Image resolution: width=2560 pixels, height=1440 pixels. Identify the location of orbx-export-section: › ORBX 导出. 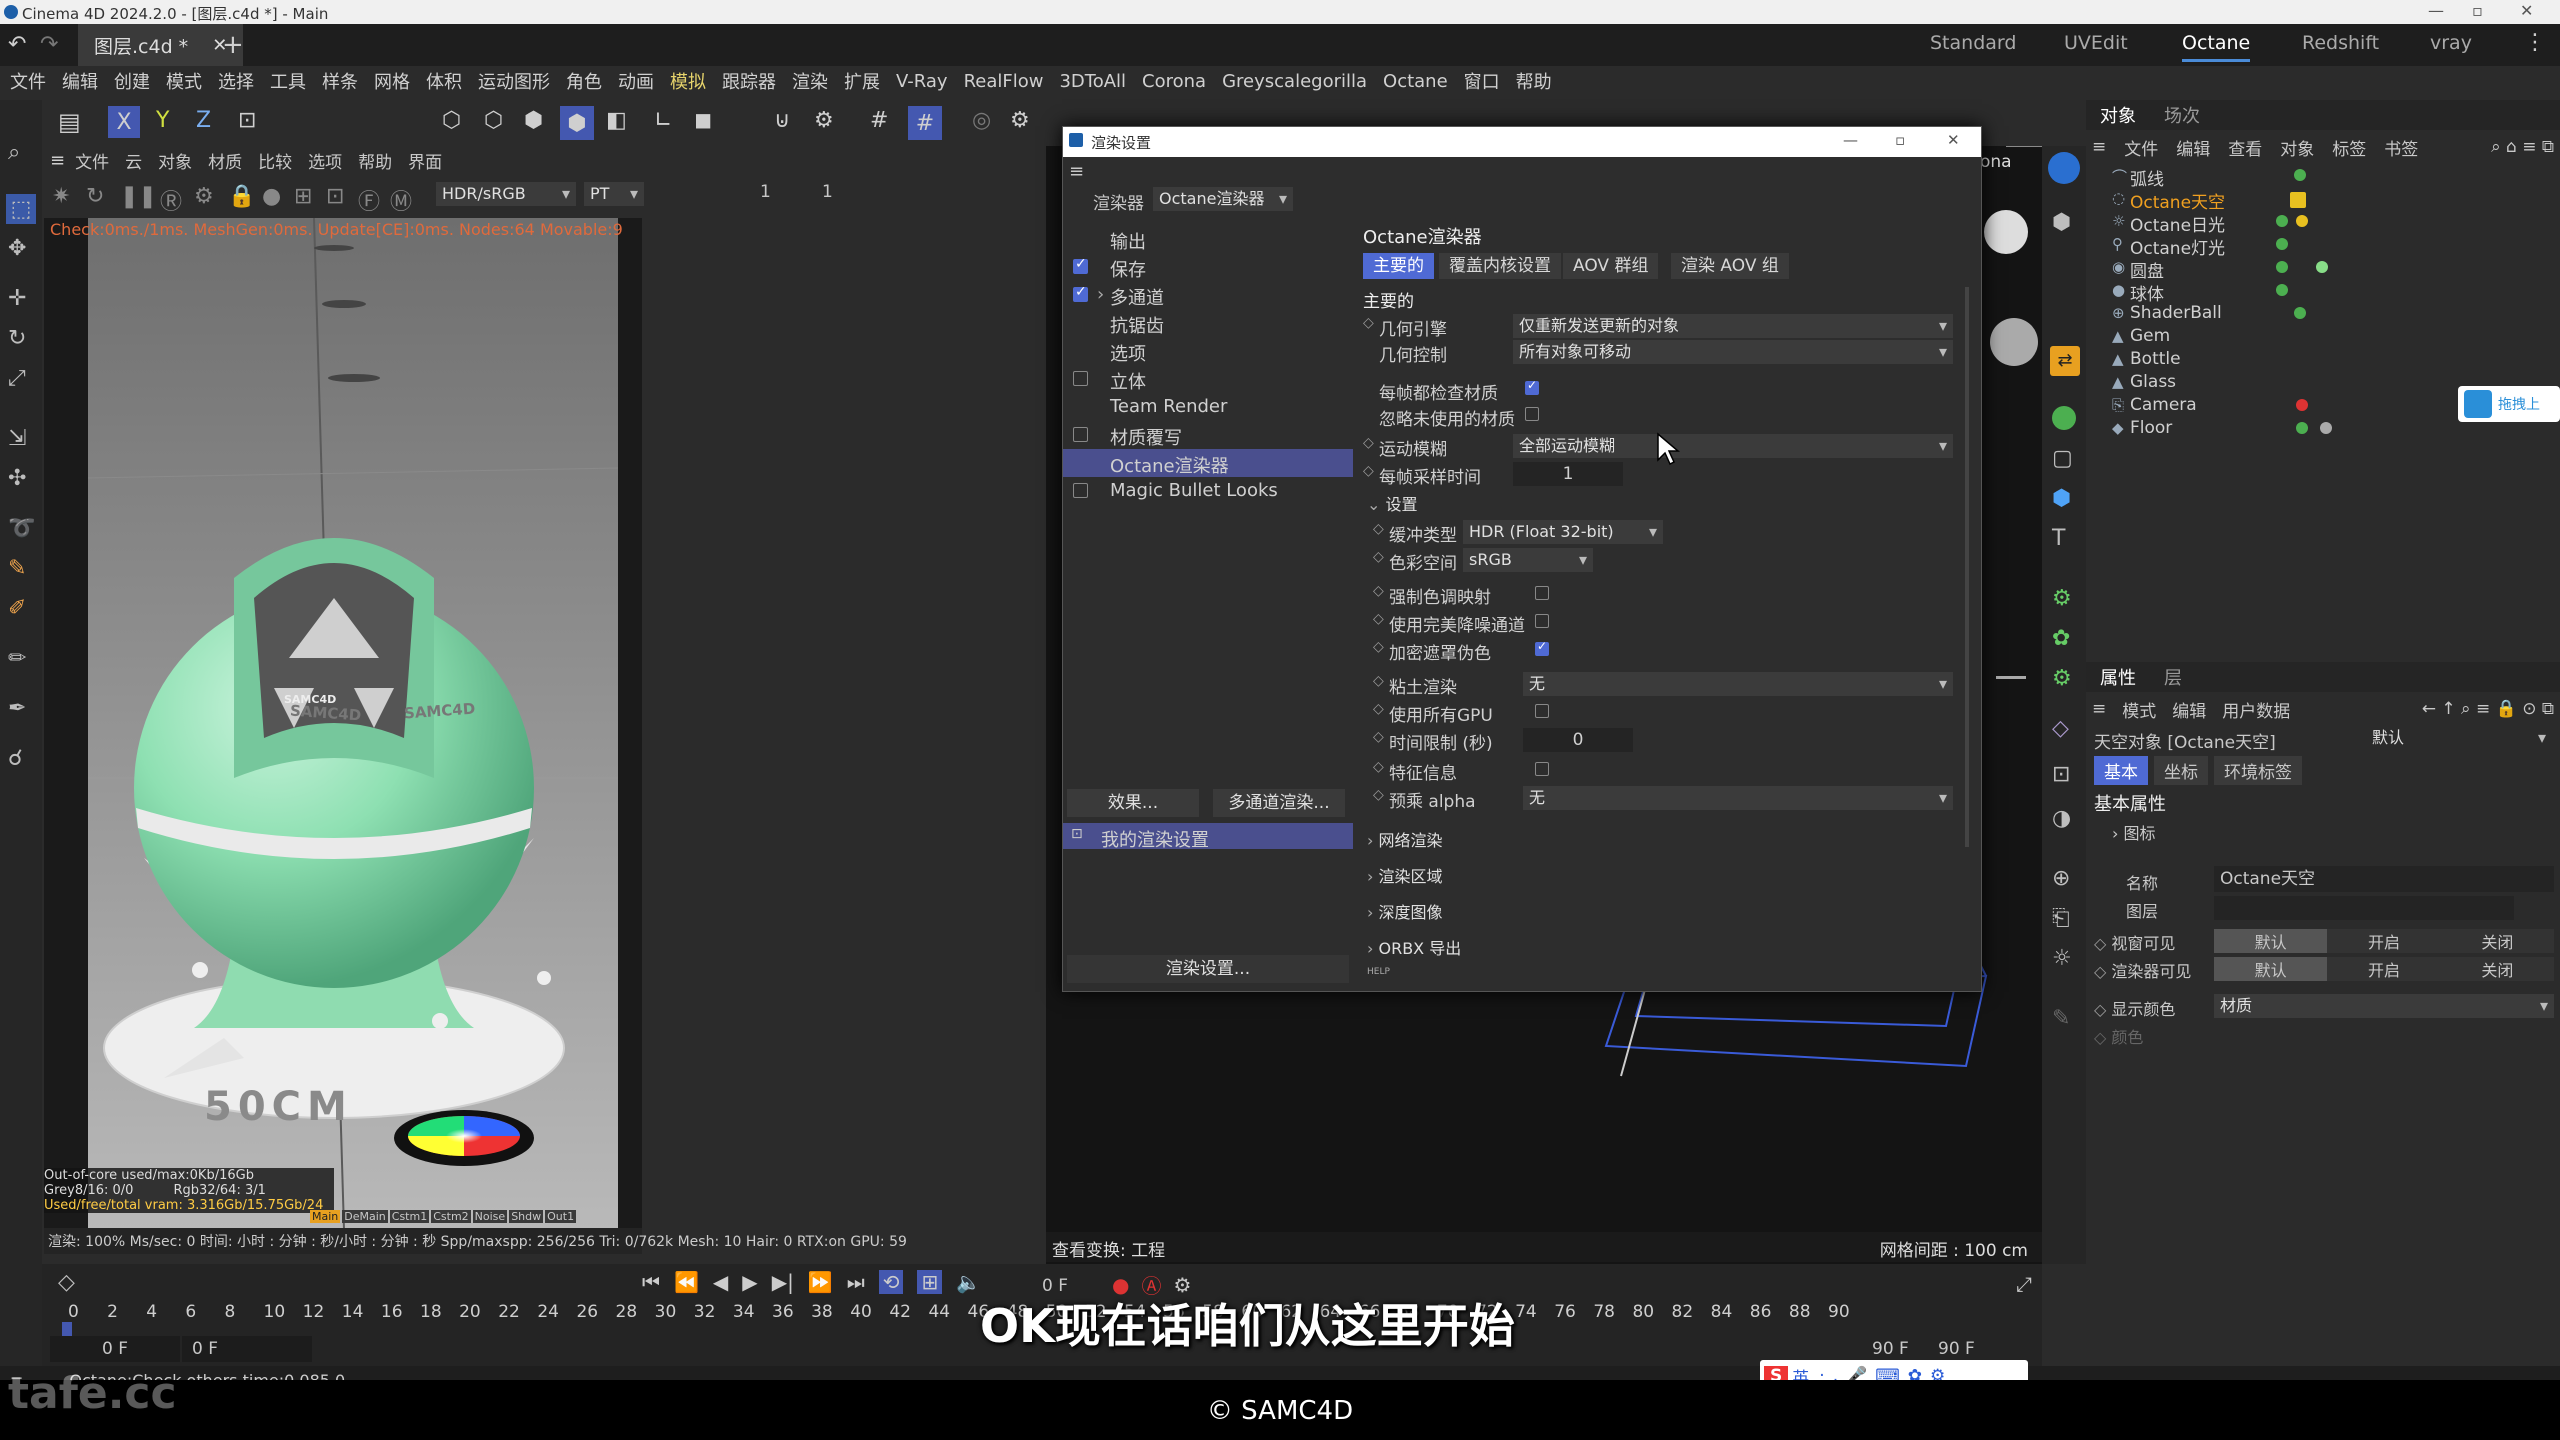
(1414, 947).